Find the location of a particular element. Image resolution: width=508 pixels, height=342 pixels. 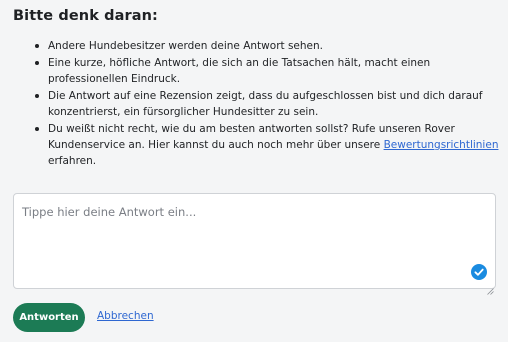

reply-submit-button: Antworten is located at coordinates (49, 317).